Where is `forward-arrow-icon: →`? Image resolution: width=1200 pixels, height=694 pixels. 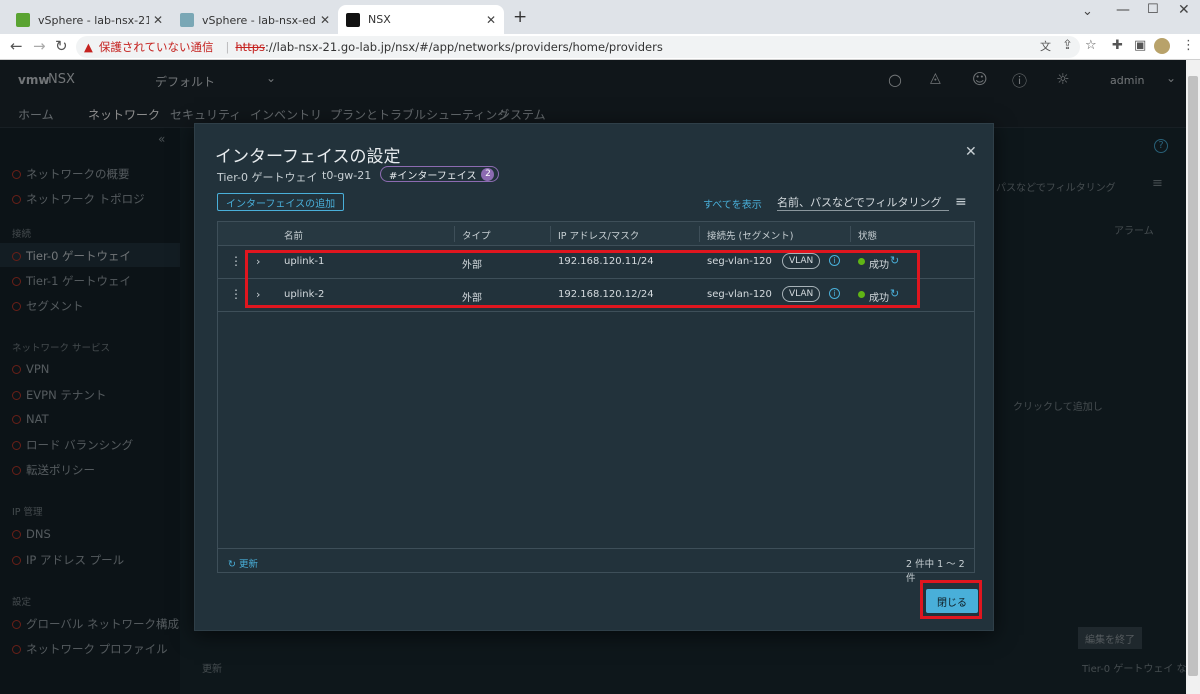 forward-arrow-icon: → is located at coordinates (39, 46).